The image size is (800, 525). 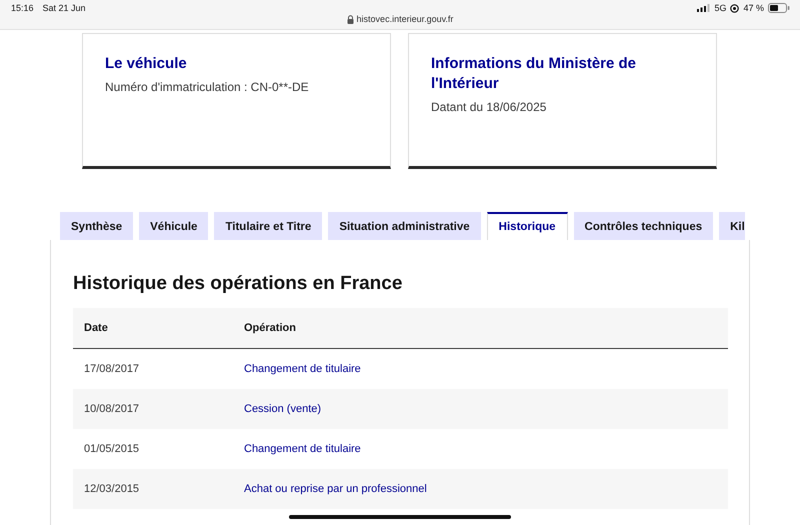 What do you see at coordinates (96, 328) in the screenshot?
I see `column-header: Date` at bounding box center [96, 328].